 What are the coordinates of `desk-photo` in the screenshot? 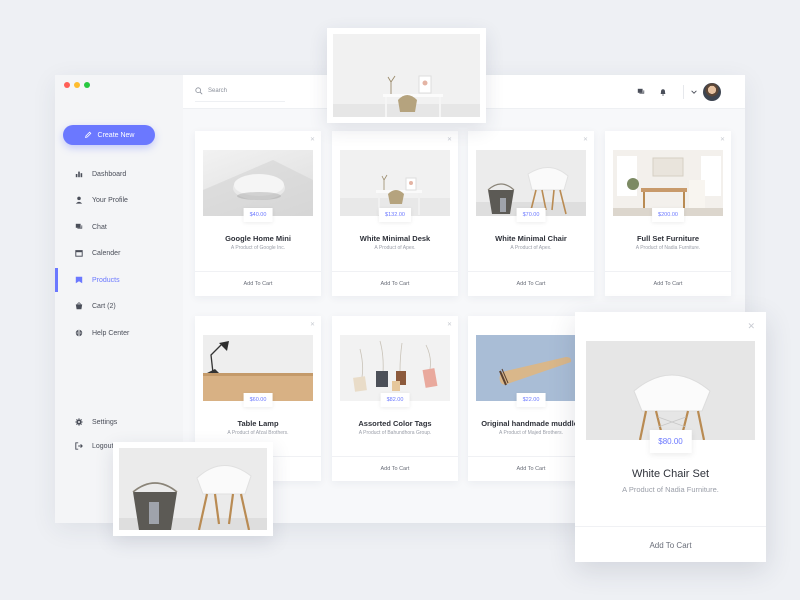 It's located at (406, 75).